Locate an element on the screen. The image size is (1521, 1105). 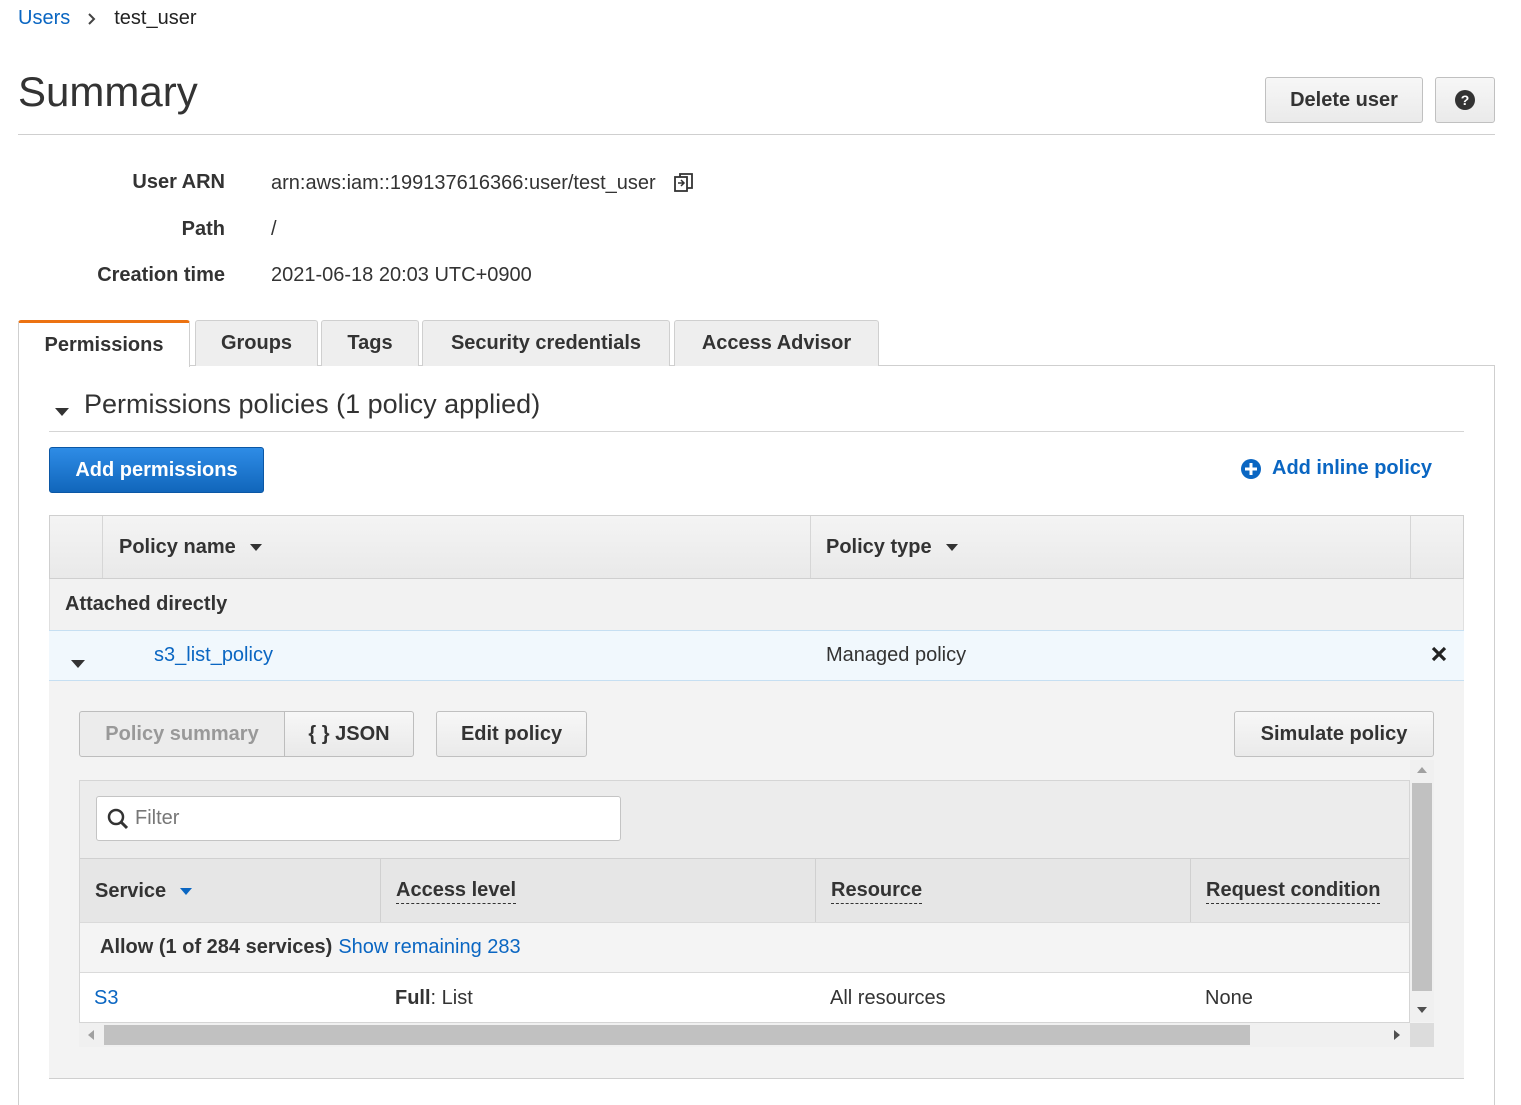
policy-name-link: s3_list_policy is located at coordinates (213, 655).